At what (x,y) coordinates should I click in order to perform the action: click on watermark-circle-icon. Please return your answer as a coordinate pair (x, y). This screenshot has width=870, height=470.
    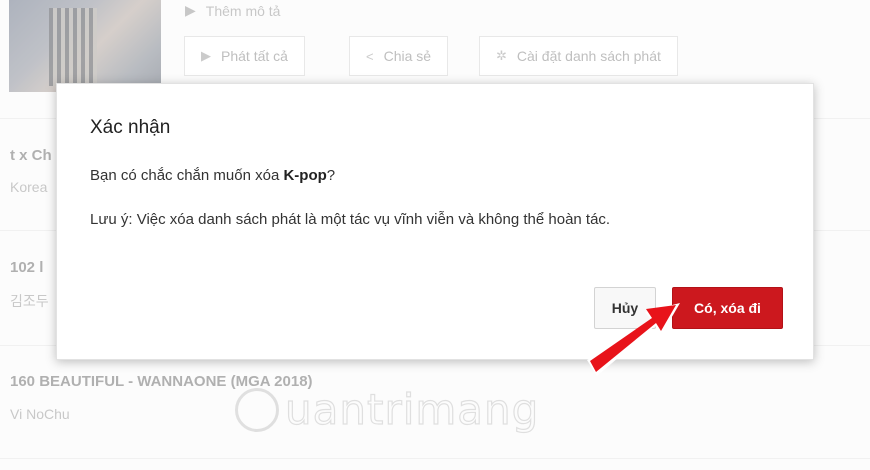
    Looking at the image, I should click on (257, 409).